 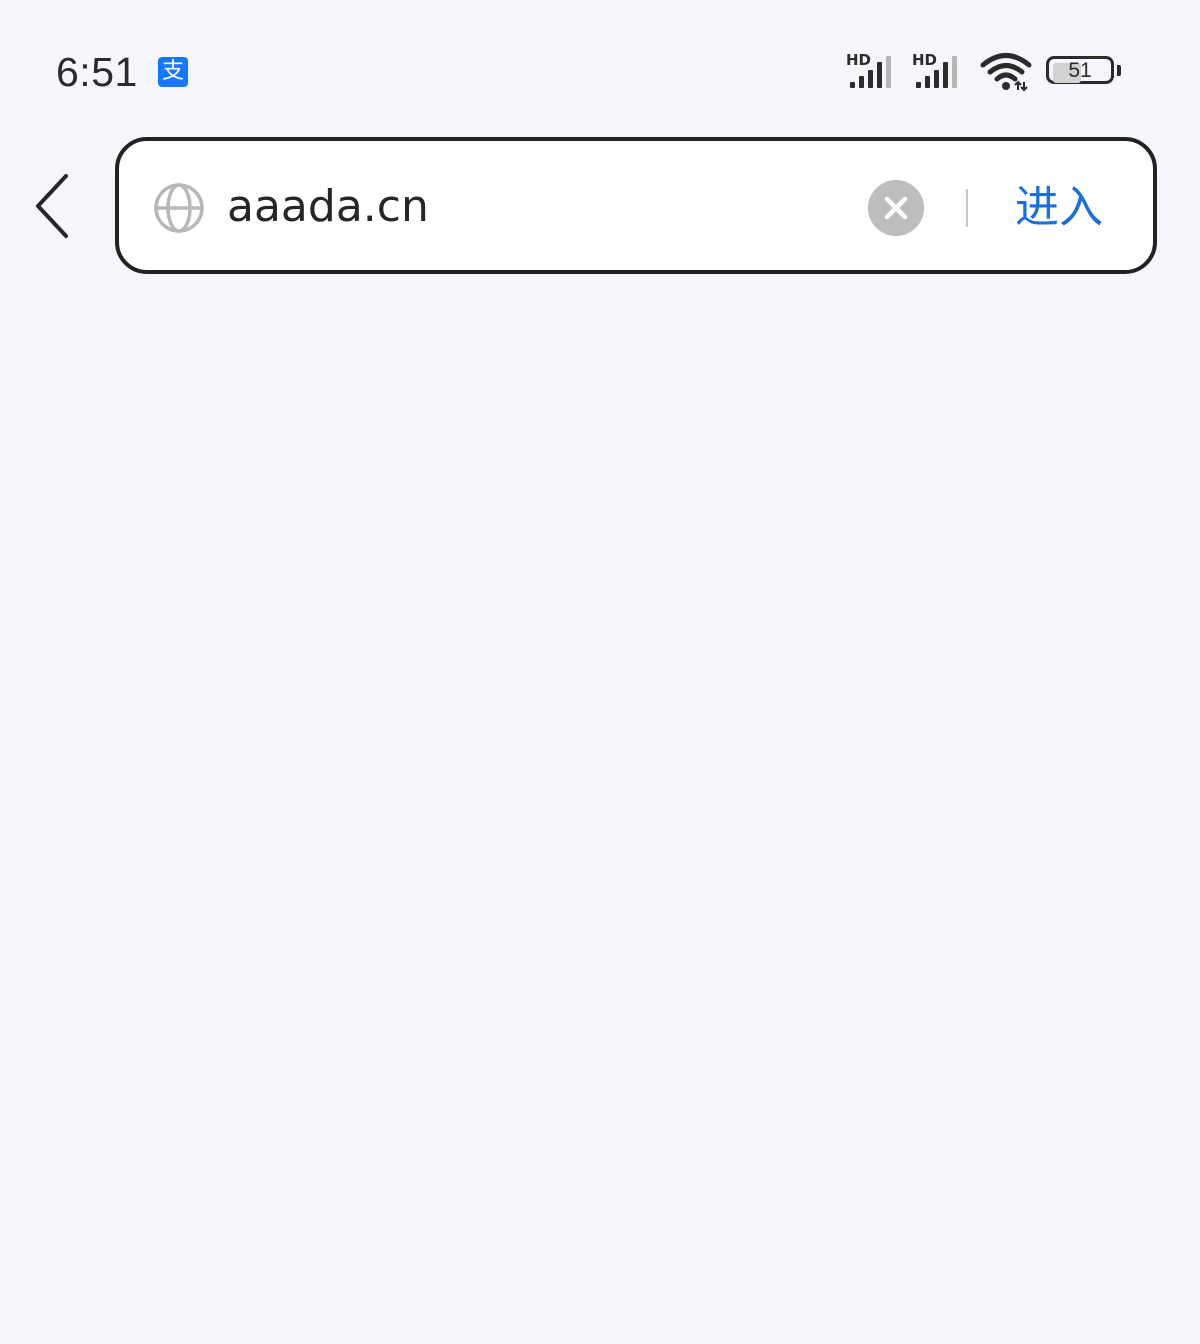 I want to click on alipay-icon: 支, so click(x=173, y=72).